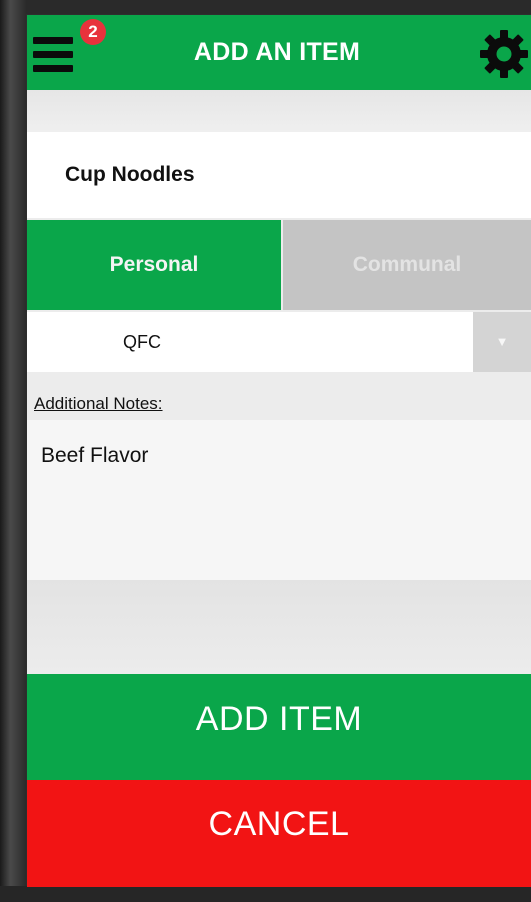 This screenshot has width=531, height=902. I want to click on app-header: 2 ADD AN ITEM, so click(279, 52).